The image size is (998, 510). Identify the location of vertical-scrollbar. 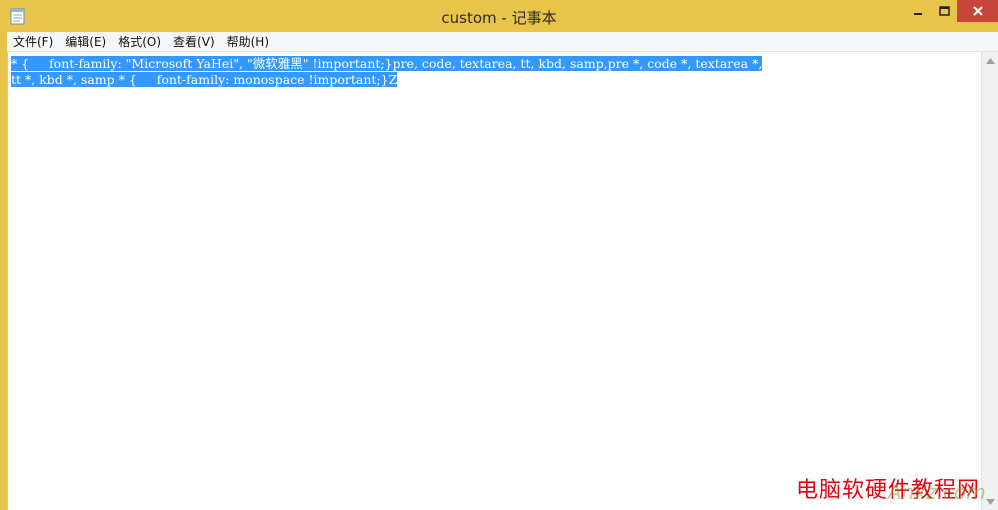
(989, 281).